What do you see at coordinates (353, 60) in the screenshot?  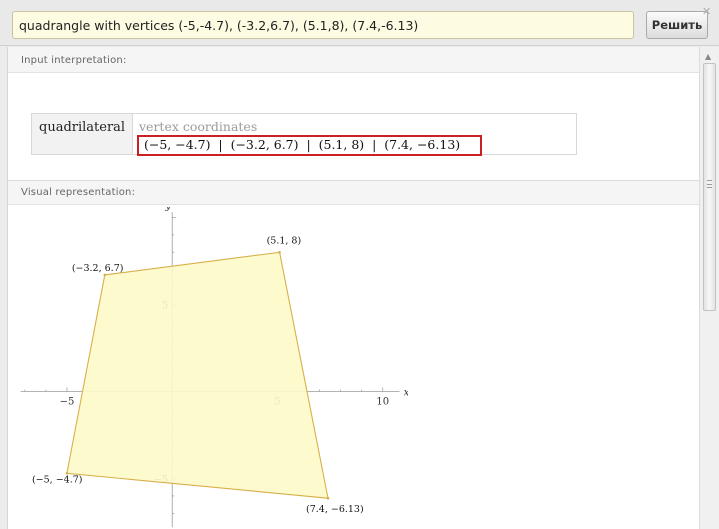 I see `input-interpretation-header: Input interpretation:` at bounding box center [353, 60].